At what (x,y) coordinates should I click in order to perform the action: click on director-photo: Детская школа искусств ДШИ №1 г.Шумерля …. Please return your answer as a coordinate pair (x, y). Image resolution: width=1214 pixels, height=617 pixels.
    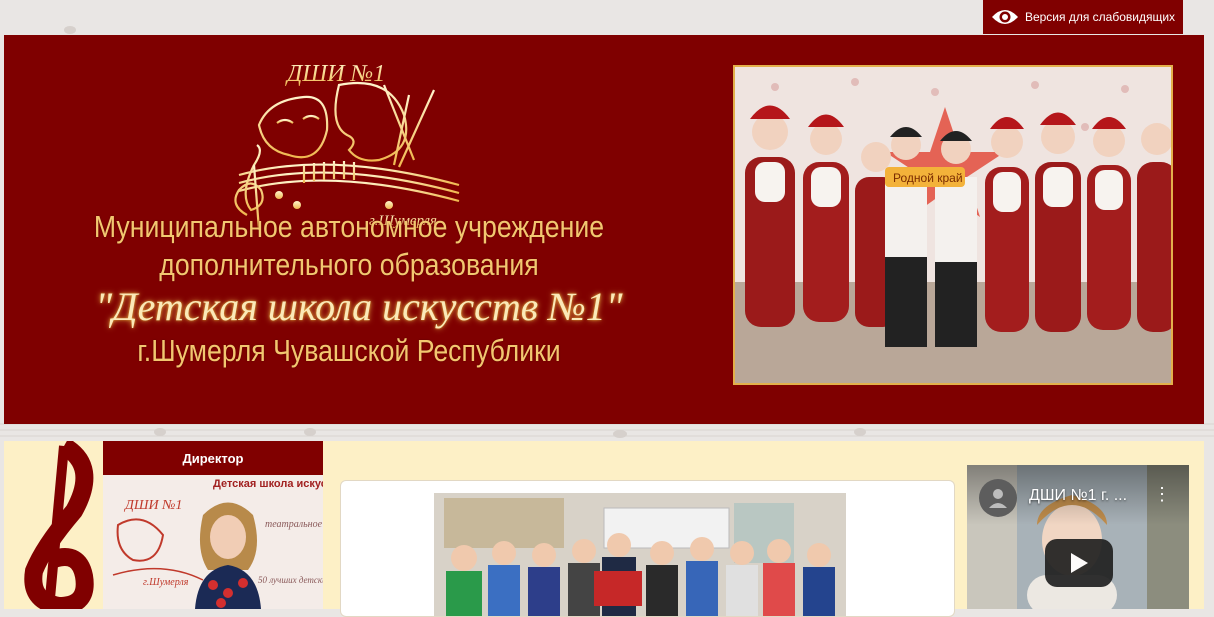
    Looking at the image, I should click on (213, 542).